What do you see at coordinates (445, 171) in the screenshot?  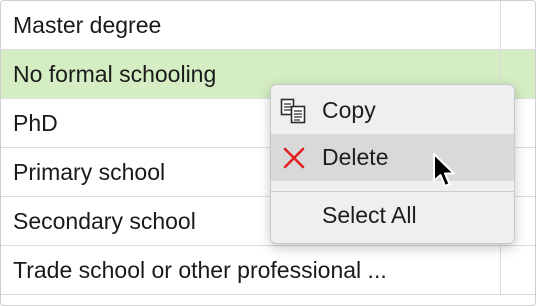 I see `mouse-pointer-icon` at bounding box center [445, 171].